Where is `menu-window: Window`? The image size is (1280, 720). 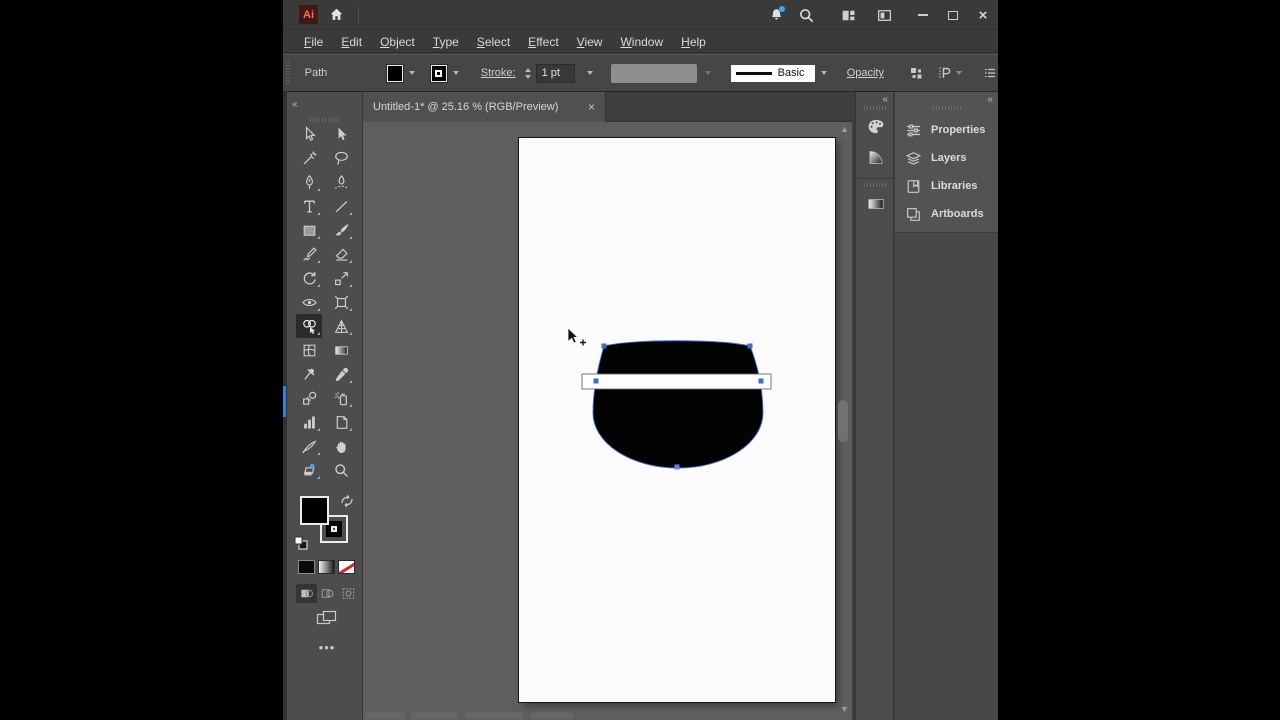 menu-window: Window is located at coordinates (641, 42).